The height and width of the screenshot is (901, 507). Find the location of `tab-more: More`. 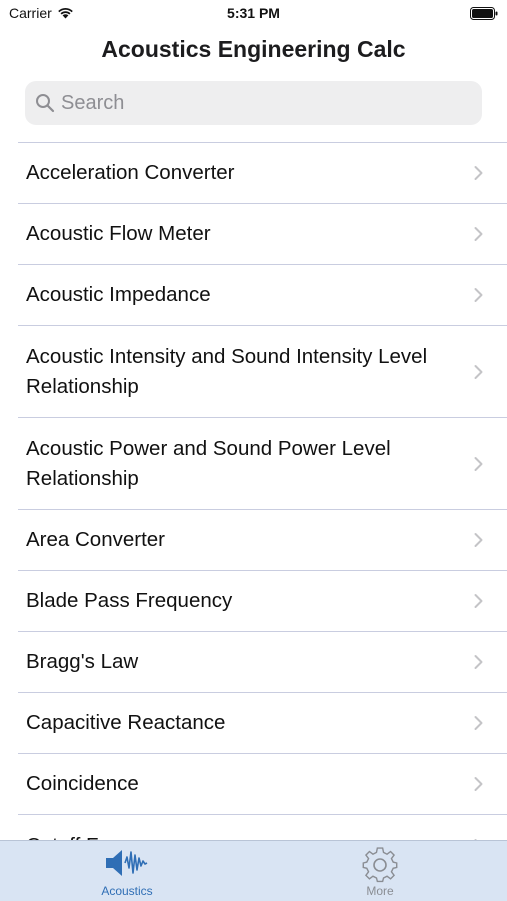

tab-more: More is located at coordinates (380, 871).